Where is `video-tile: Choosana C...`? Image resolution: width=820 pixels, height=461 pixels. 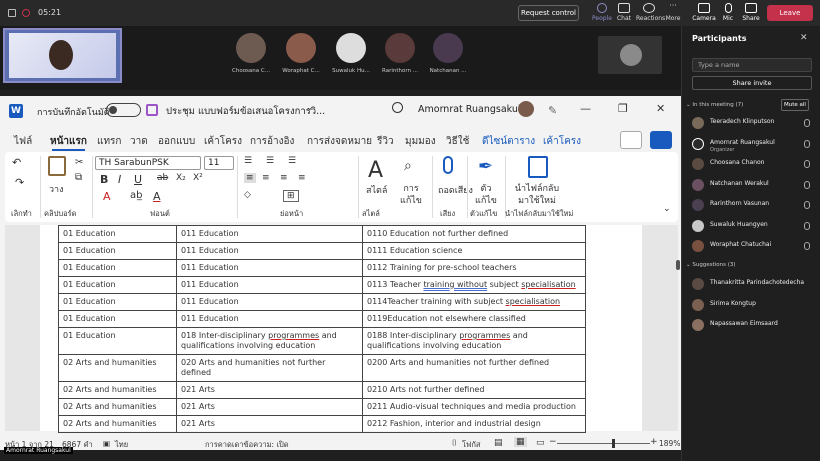 video-tile: Choosana C... is located at coordinates (251, 61).